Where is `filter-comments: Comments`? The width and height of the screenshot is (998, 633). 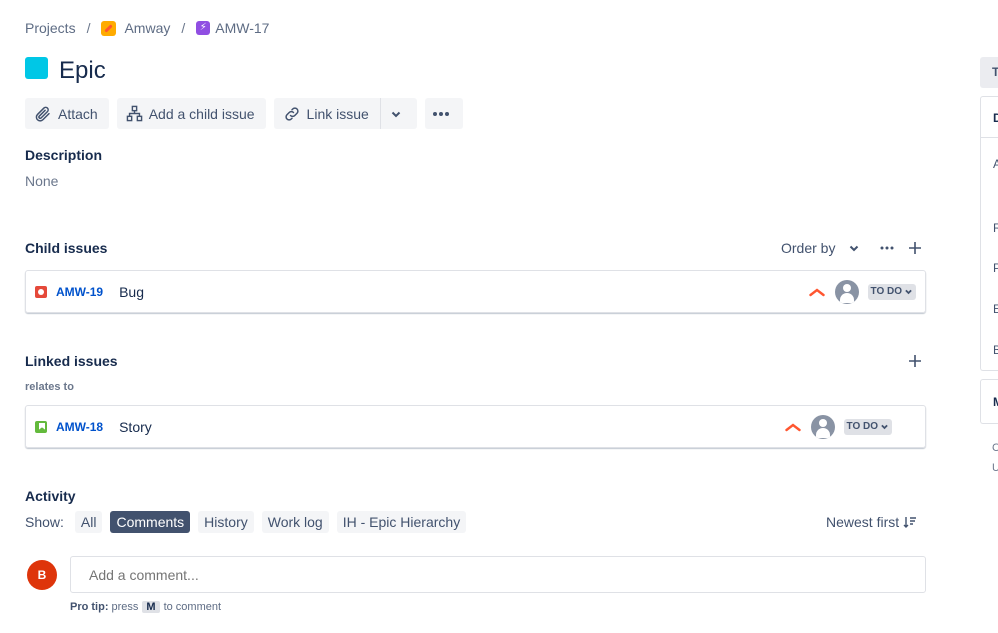
filter-comments: Comments is located at coordinates (150, 522).